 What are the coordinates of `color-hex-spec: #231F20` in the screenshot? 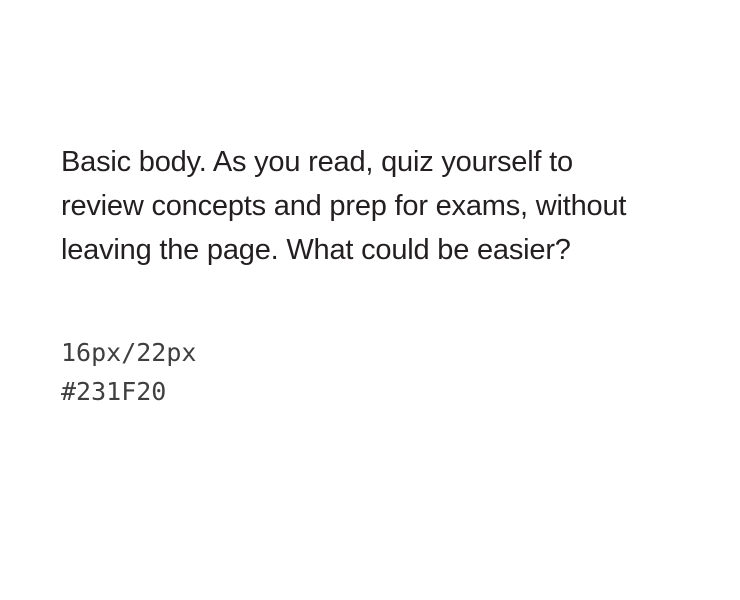 It's located at (114, 391).